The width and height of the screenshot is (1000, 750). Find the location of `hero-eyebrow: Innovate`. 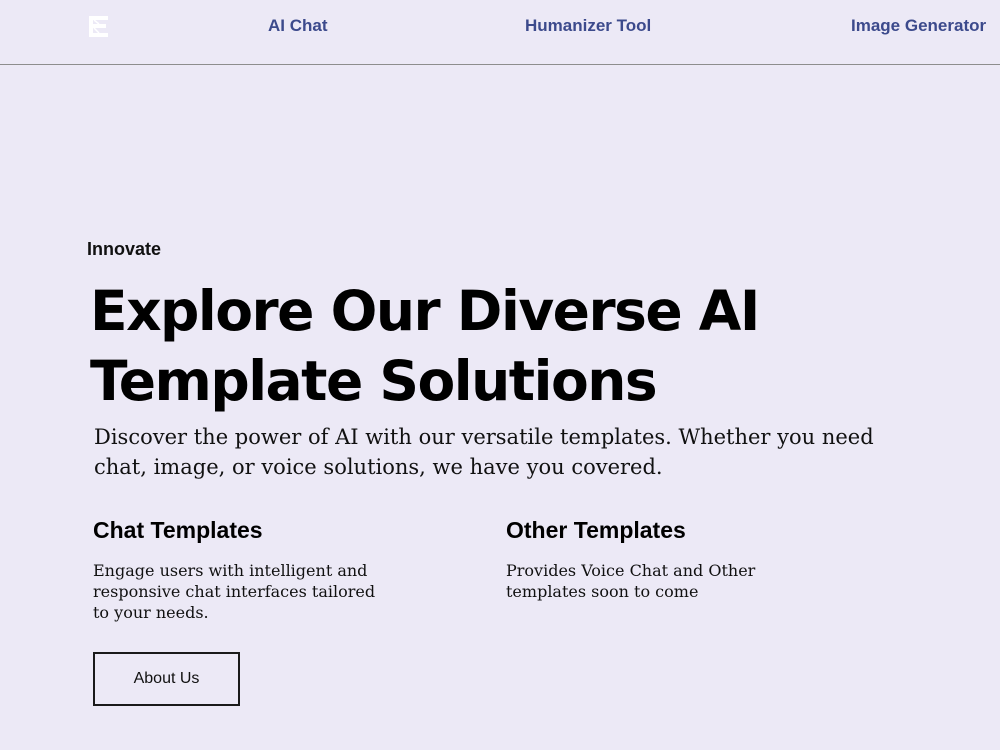

hero-eyebrow: Innovate is located at coordinates (124, 249).